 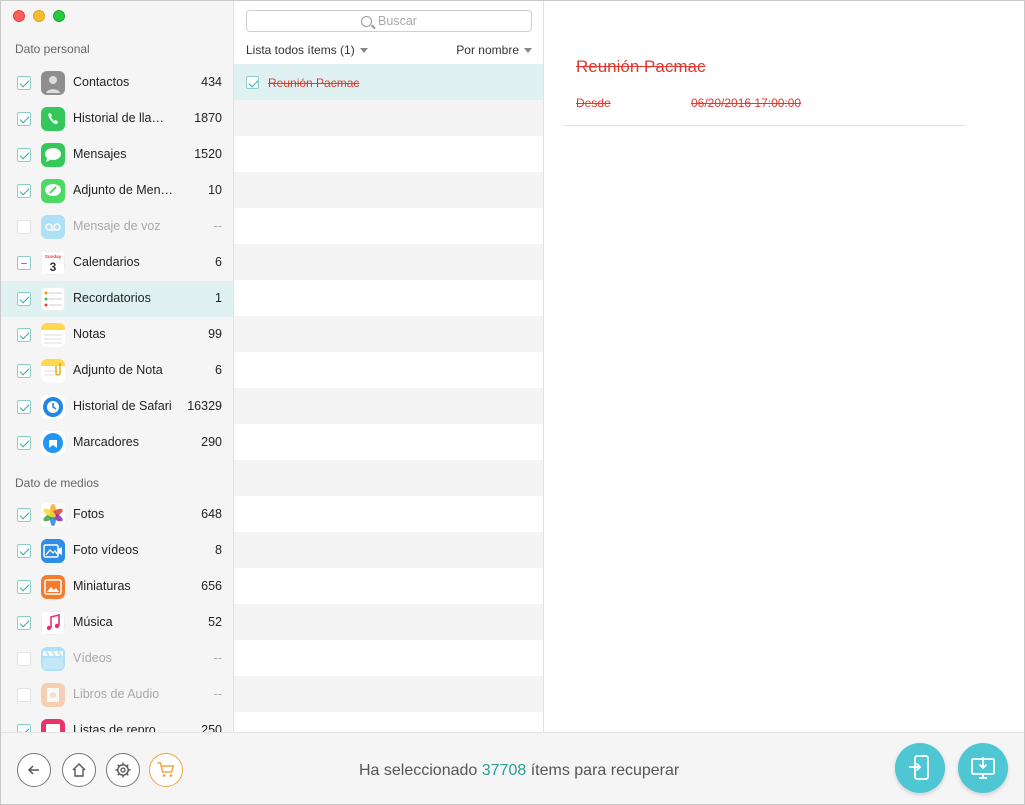 What do you see at coordinates (211, 82) in the screenshot?
I see `sidebar-item-count: 434` at bounding box center [211, 82].